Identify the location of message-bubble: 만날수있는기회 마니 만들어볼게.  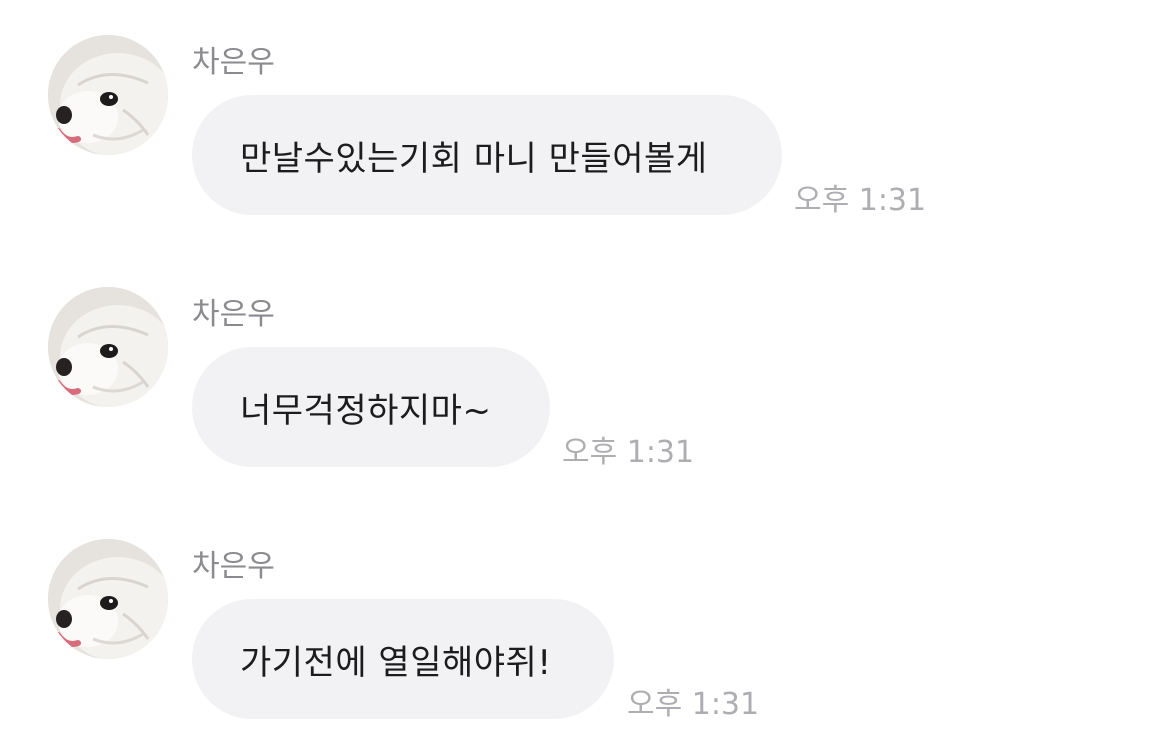
(487, 155).